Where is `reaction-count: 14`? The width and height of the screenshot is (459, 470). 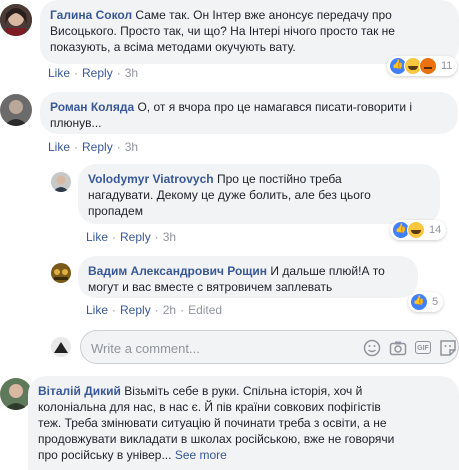
reaction-count: 14 is located at coordinates (435, 230).